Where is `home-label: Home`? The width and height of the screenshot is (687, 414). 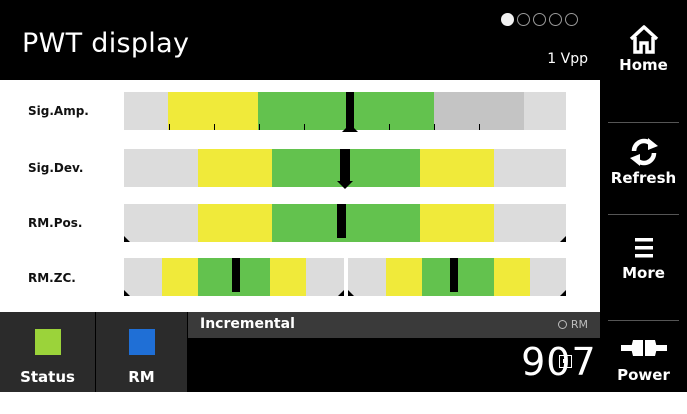
home-label: Home is located at coordinates (643, 65).